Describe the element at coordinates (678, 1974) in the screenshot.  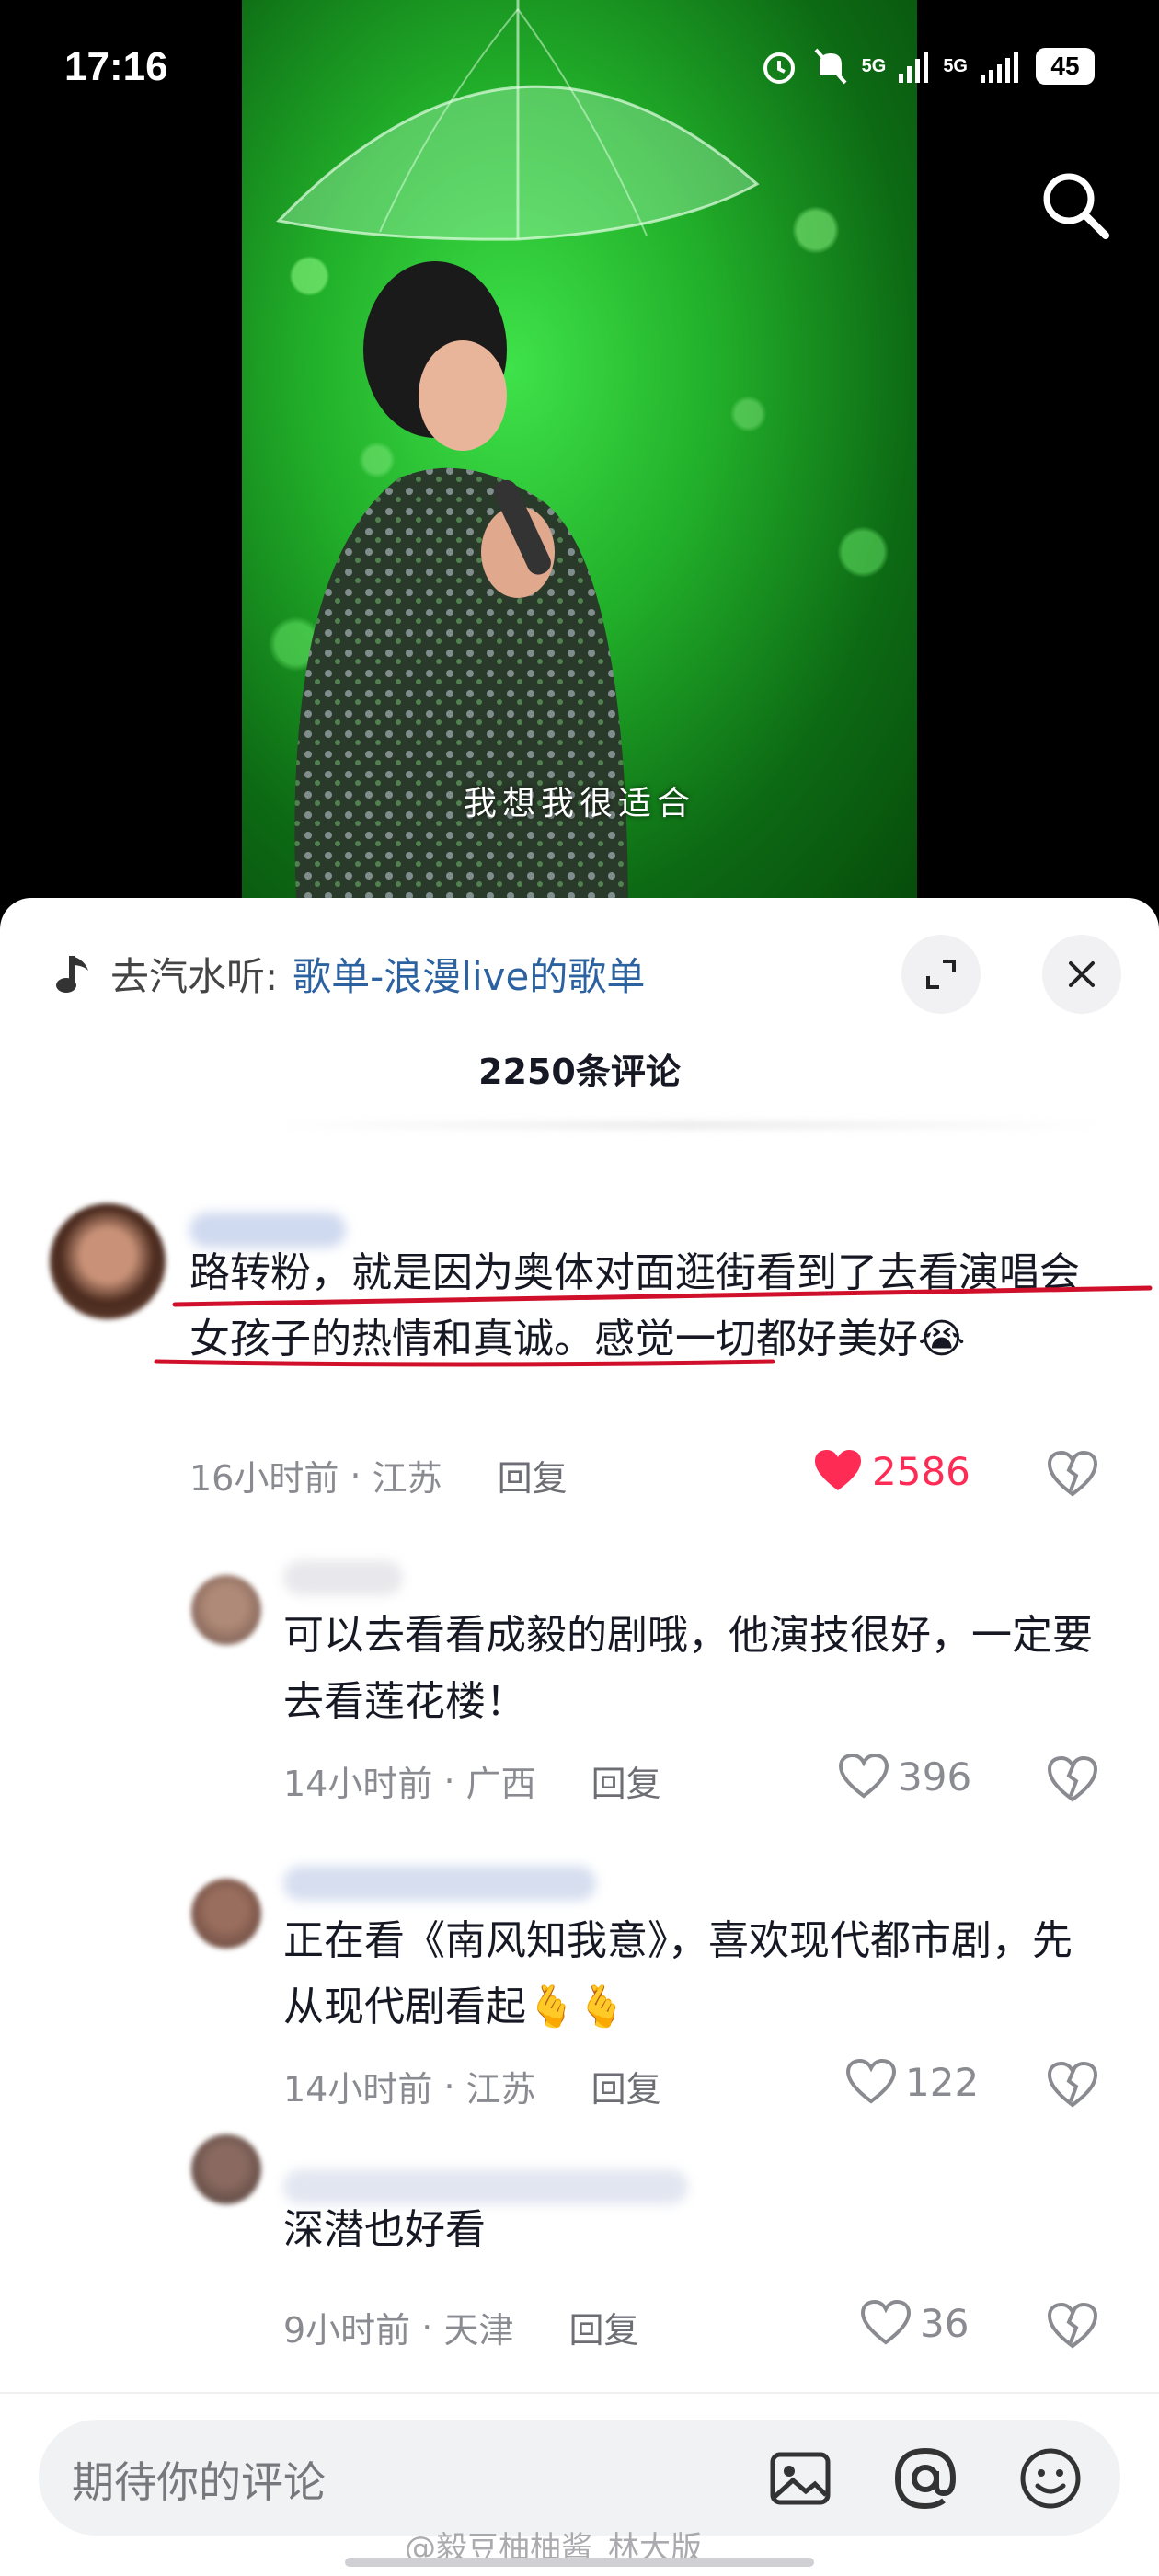
I see `comment-text: 正在看《南风知我意》，喜欢现代都市剧，先从现代剧看起🫰🫰` at that location.